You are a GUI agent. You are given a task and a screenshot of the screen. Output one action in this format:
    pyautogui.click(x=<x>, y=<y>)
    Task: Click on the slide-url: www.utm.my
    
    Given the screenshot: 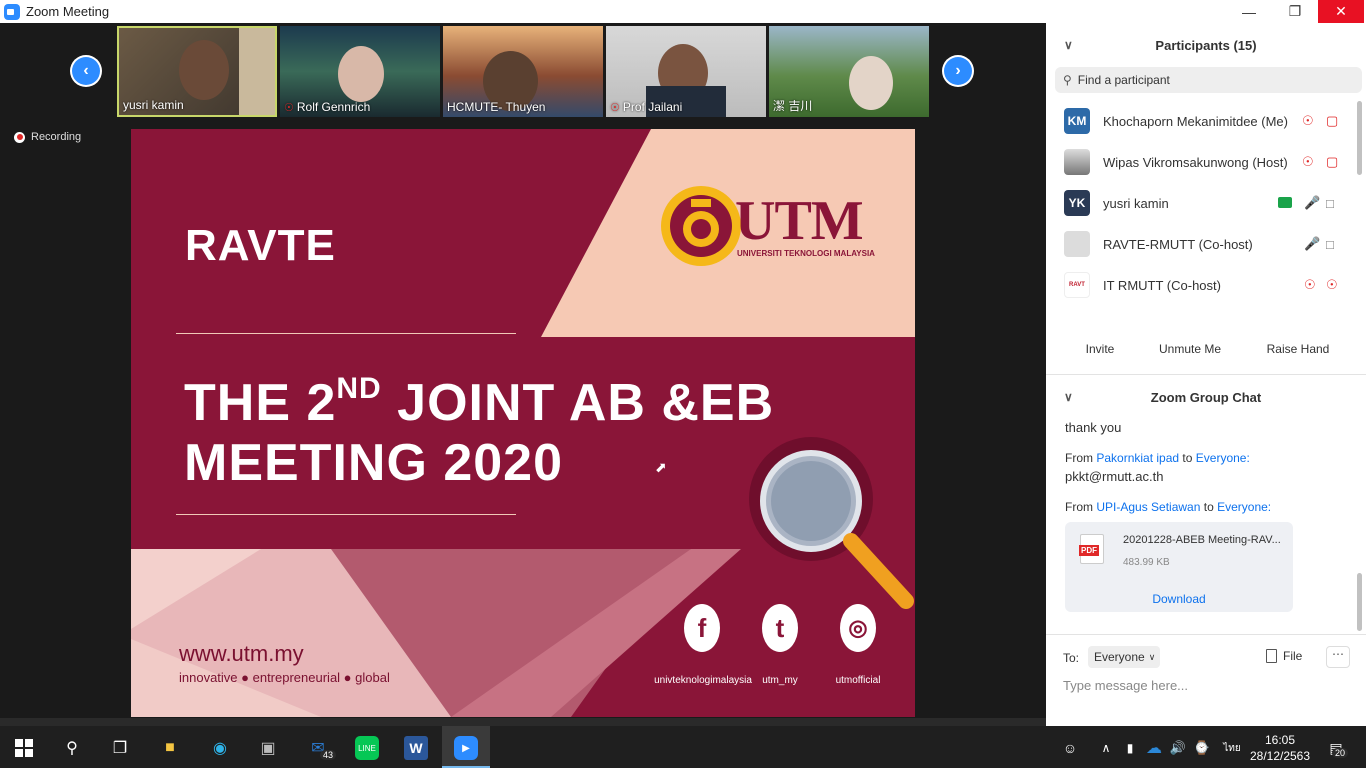 What is the action you would take?
    pyautogui.click(x=241, y=653)
    